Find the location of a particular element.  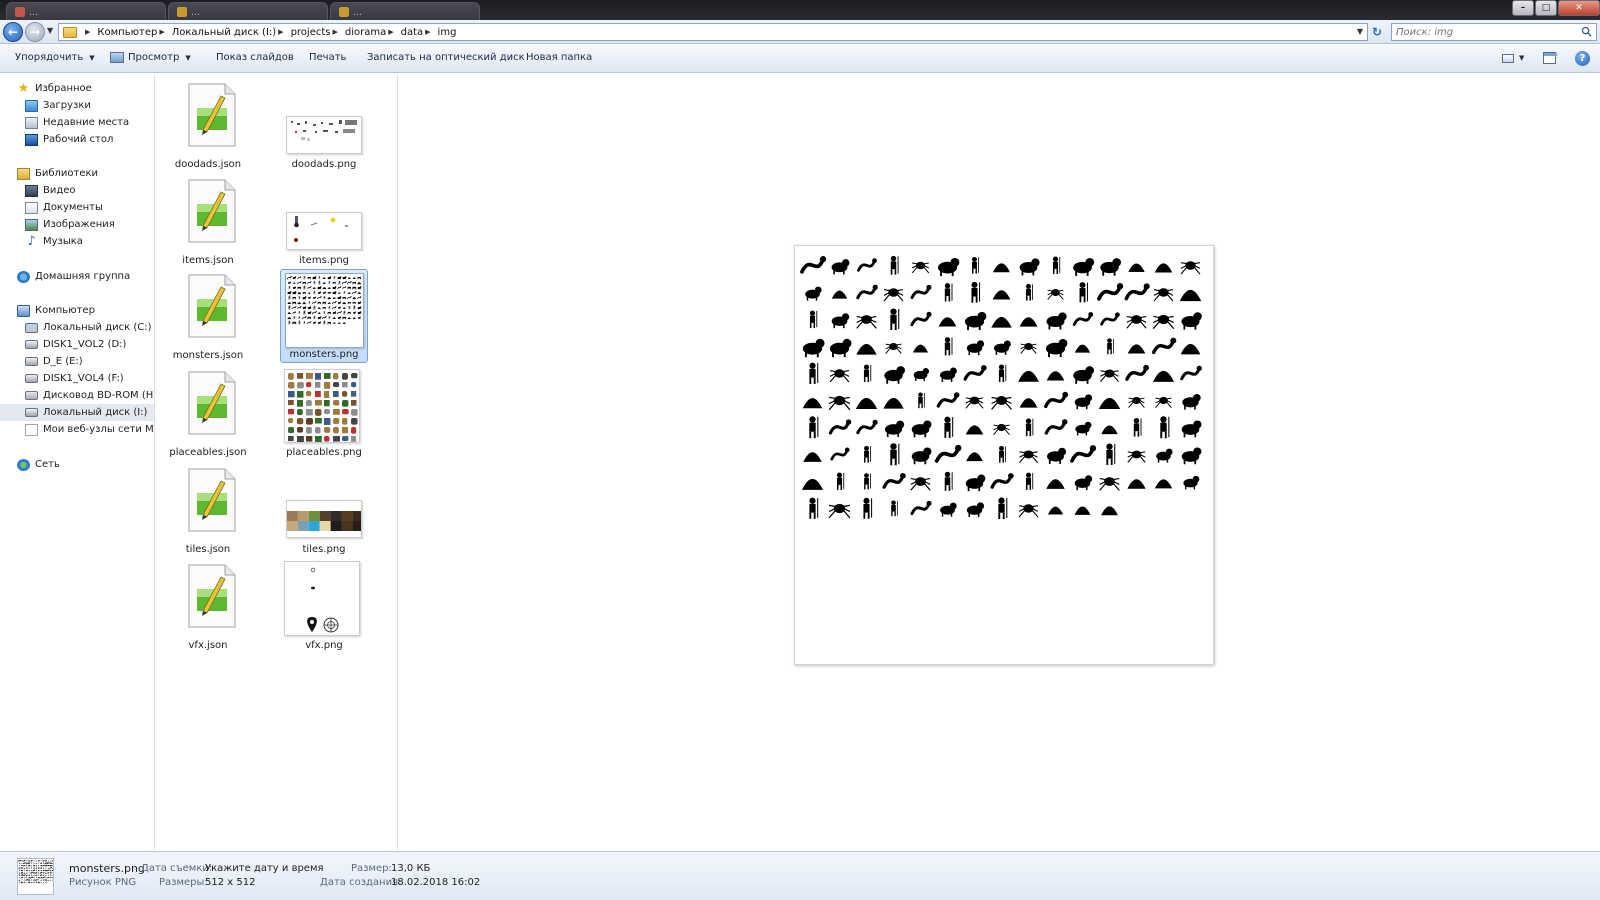

nav-downloads: Загрузки is located at coordinates (77, 105).